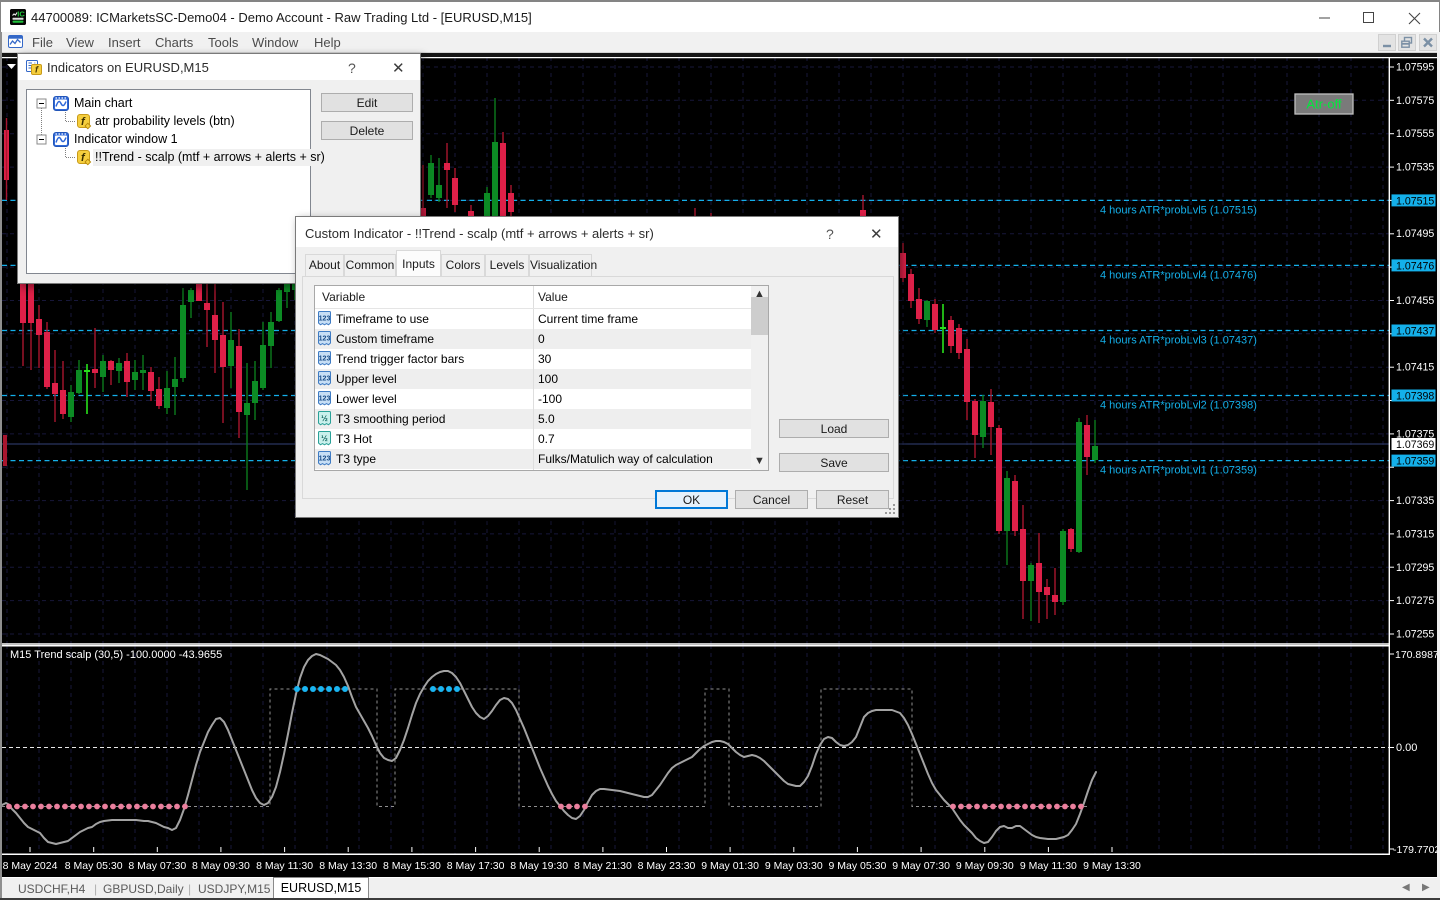  What do you see at coordinates (1415, 134) in the screenshot?
I see `svg-text: 1.07555` at bounding box center [1415, 134].